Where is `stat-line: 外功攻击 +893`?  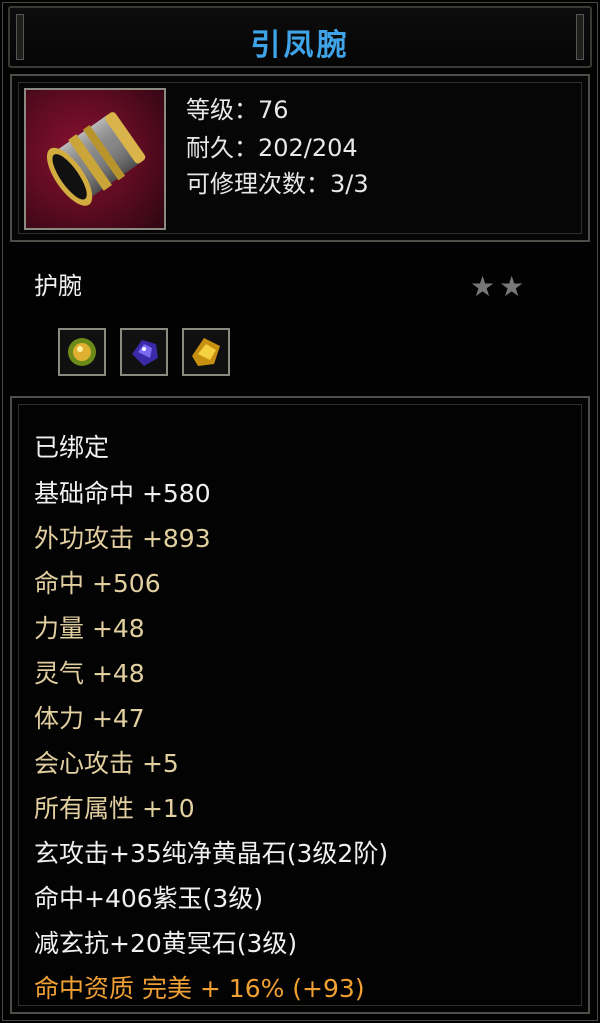 stat-line: 外功攻击 +893 is located at coordinates (122, 538).